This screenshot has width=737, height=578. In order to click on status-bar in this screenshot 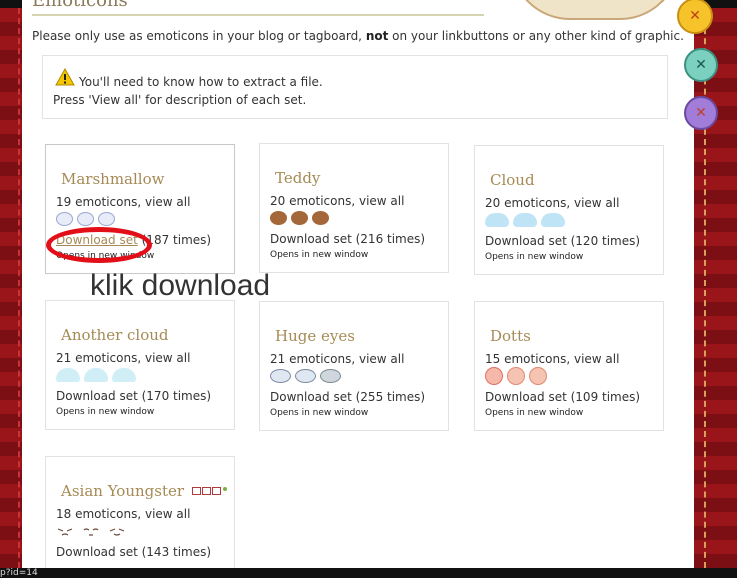, I will do `click(368, 573)`.